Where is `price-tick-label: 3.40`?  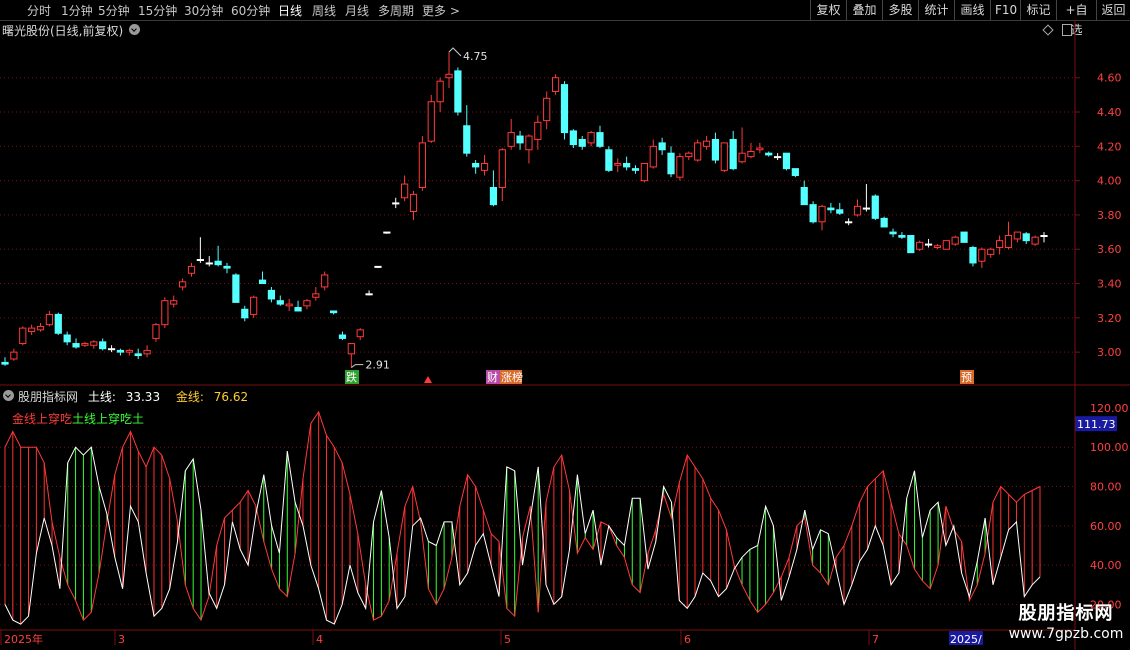
price-tick-label: 3.40 is located at coordinates (1109, 284).